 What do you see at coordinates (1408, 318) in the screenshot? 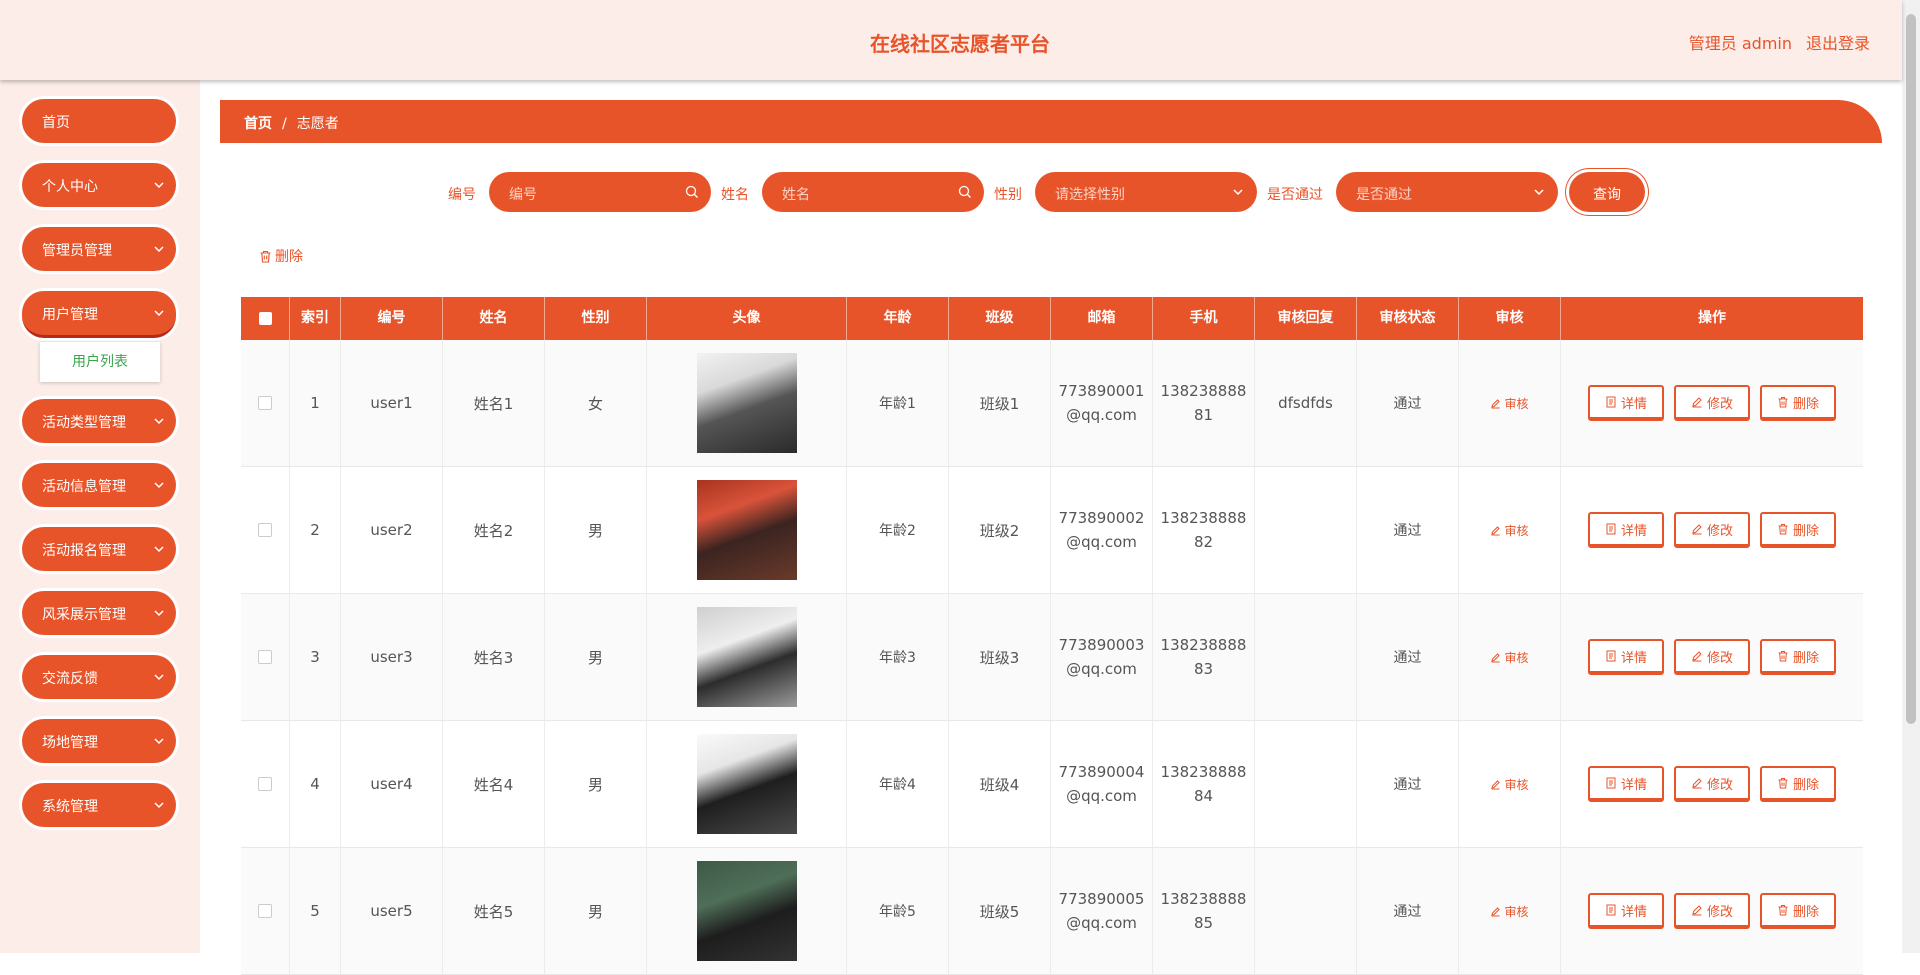
I see `col-header-status: 审核状态` at bounding box center [1408, 318].